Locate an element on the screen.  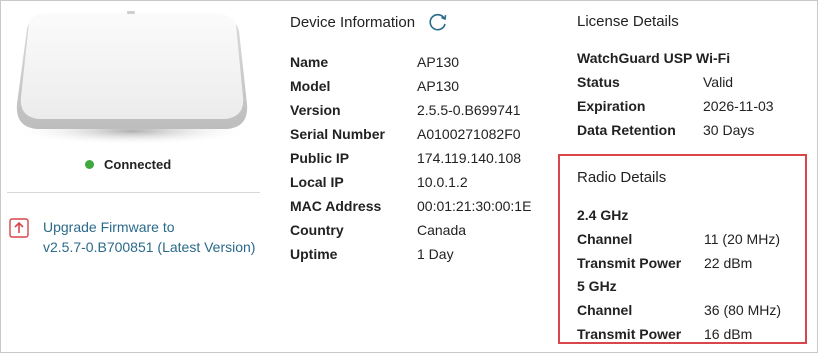
radio-details-title: Radio Details is located at coordinates (622, 177).